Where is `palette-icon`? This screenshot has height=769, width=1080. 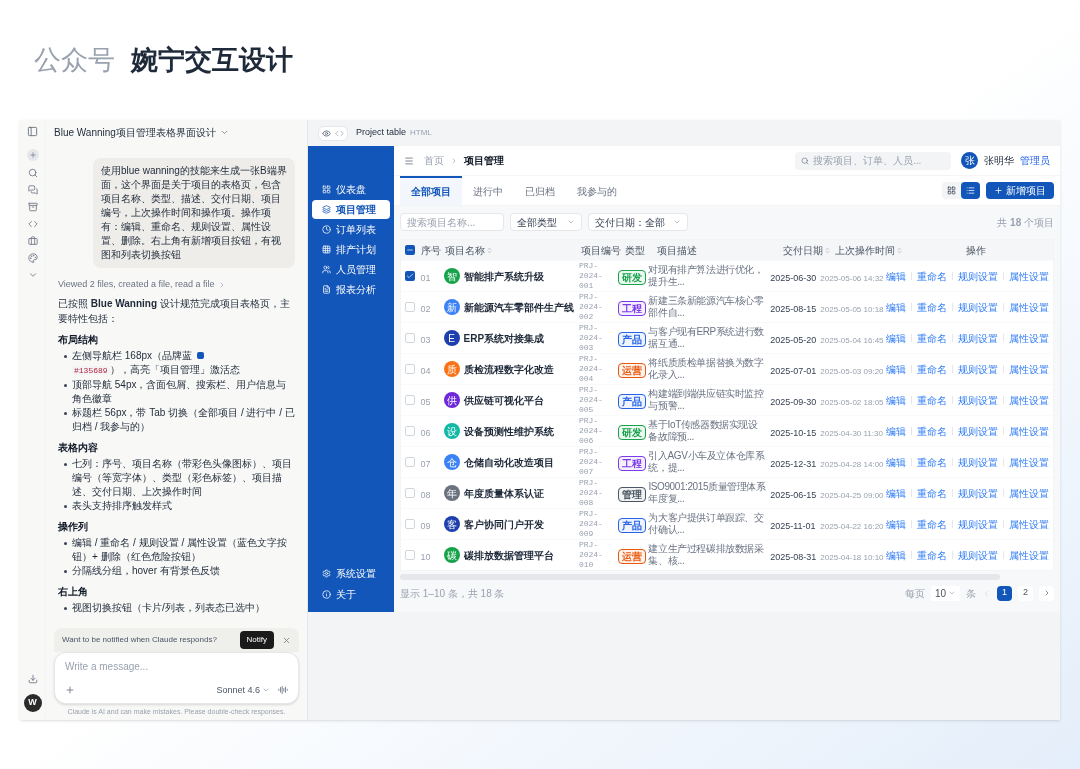 palette-icon is located at coordinates (32, 258).